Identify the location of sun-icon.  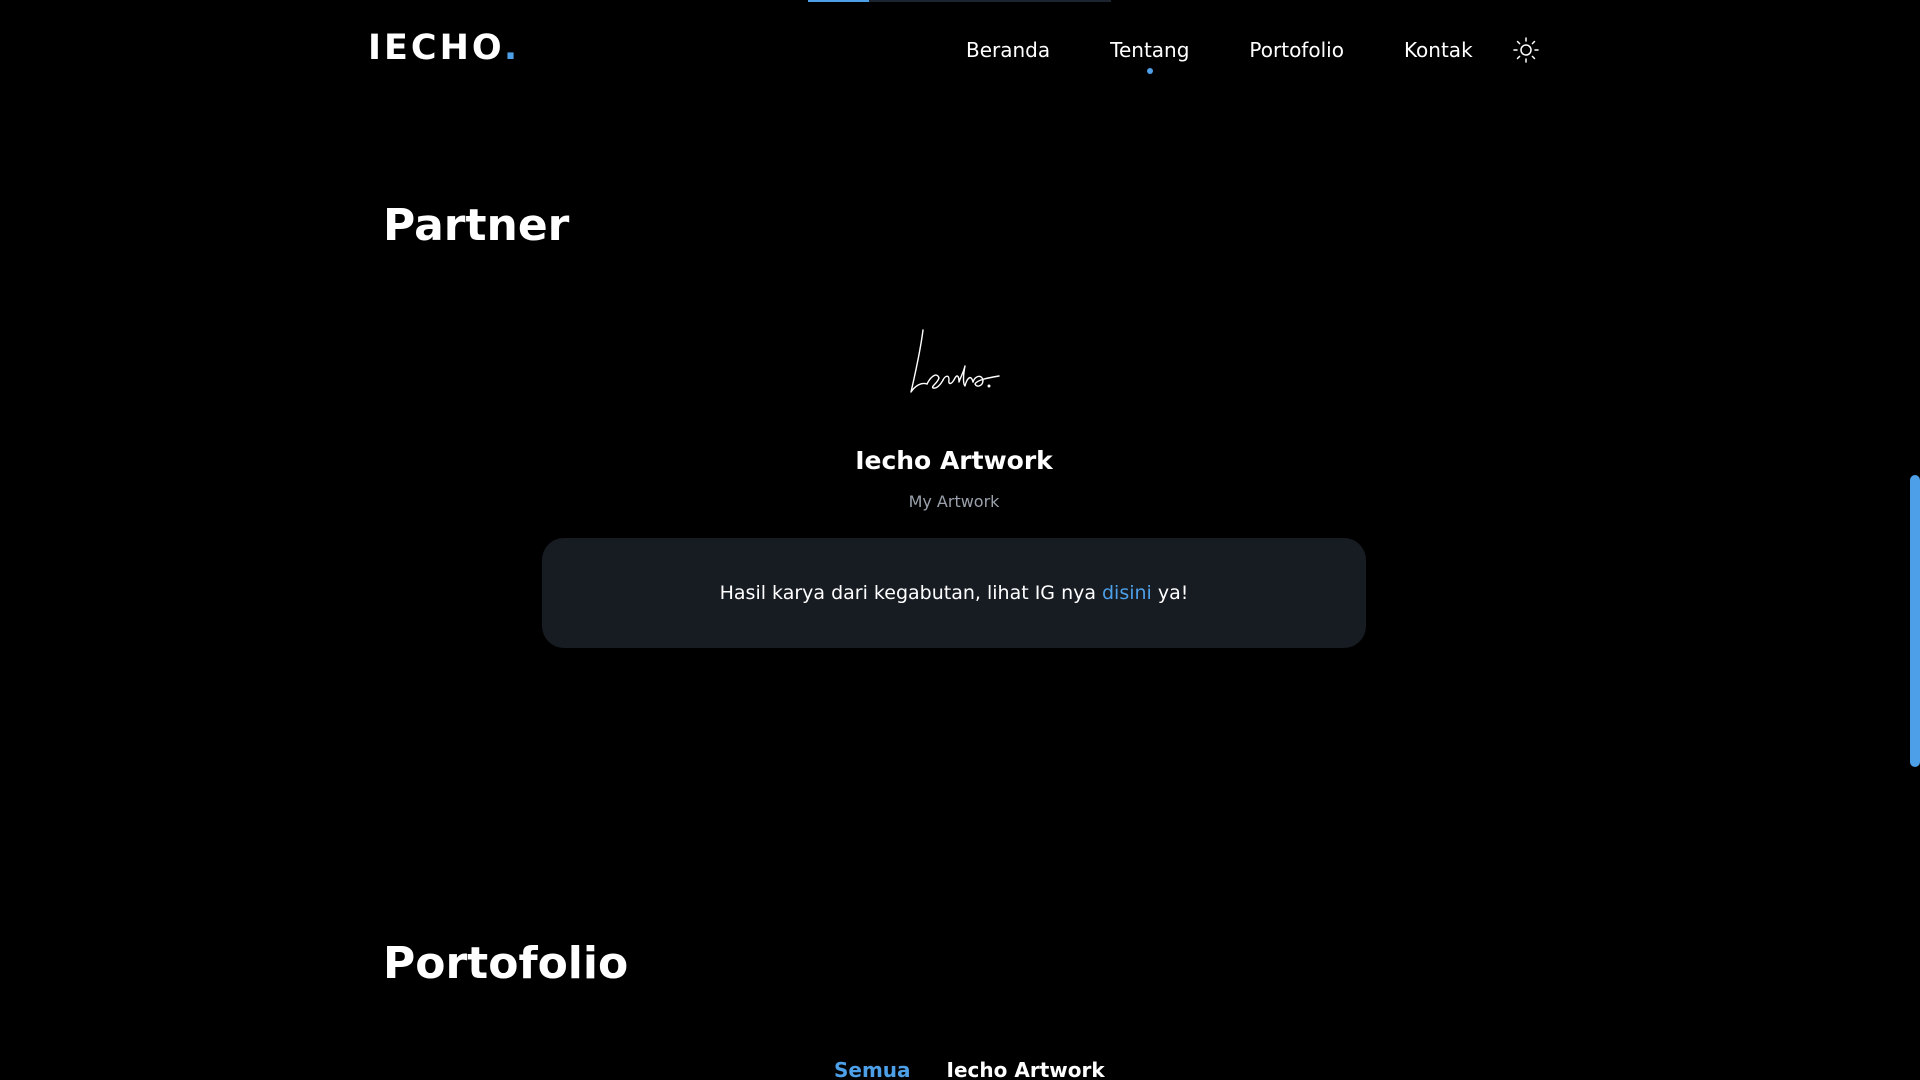
(1526, 50).